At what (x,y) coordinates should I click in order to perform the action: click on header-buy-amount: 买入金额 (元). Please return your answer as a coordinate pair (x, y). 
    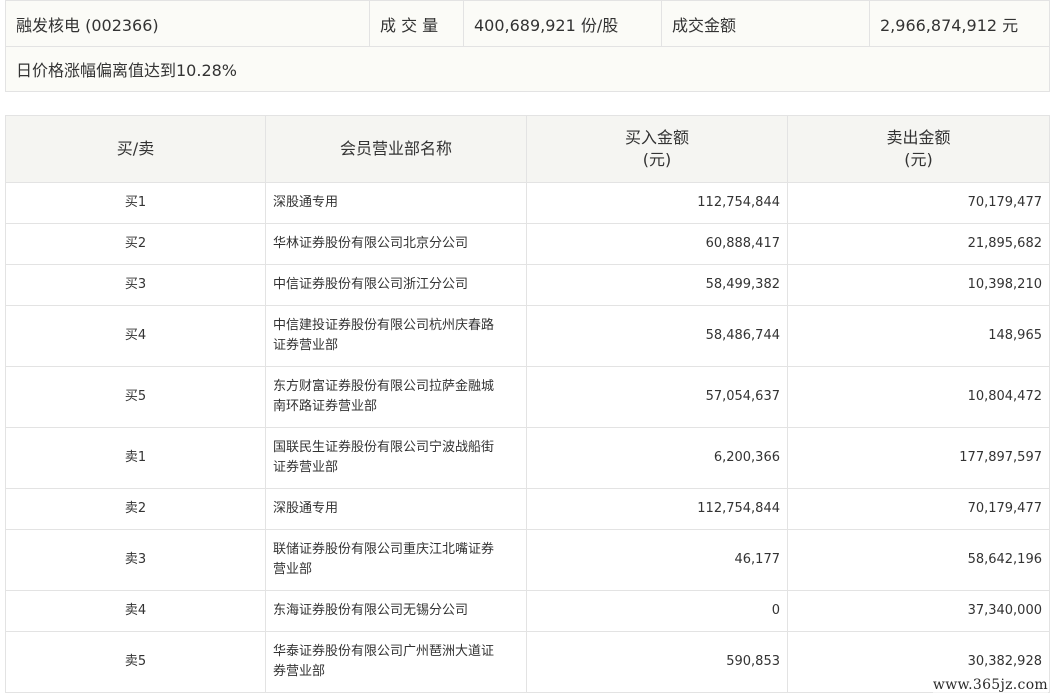
    Looking at the image, I should click on (657, 149).